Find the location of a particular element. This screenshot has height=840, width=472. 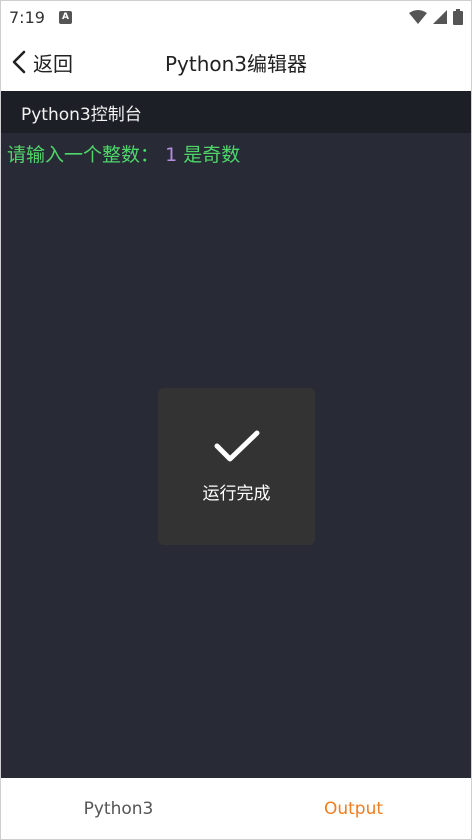

app-header: 返回 Python3编辑器 is located at coordinates (236, 62).